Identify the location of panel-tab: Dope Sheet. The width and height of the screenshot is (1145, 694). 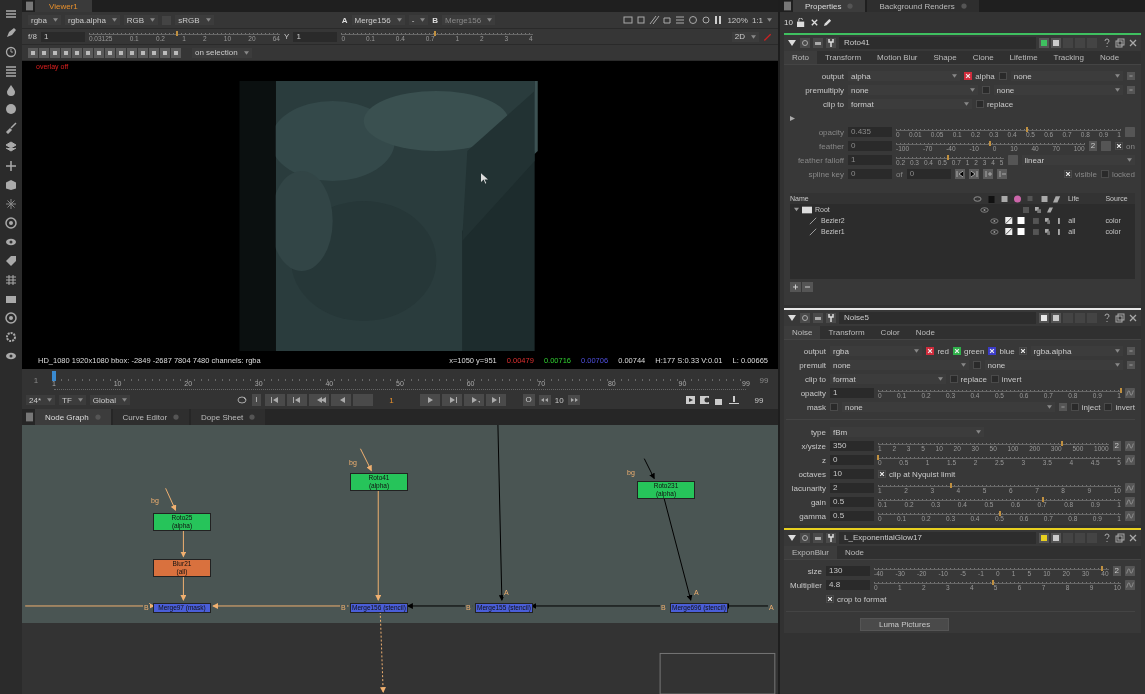
(228, 417).